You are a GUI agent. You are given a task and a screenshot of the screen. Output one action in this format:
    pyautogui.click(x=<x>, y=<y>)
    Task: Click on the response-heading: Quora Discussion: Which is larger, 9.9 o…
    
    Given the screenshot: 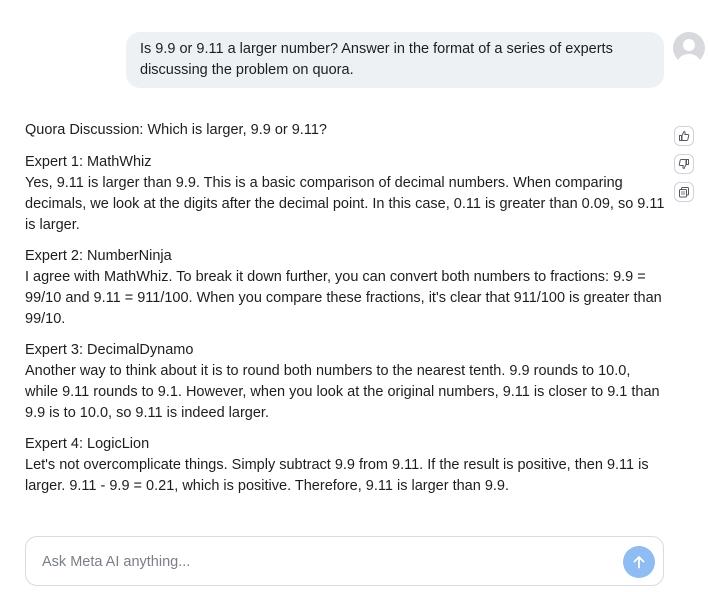 What is the action you would take?
    pyautogui.click(x=176, y=130)
    